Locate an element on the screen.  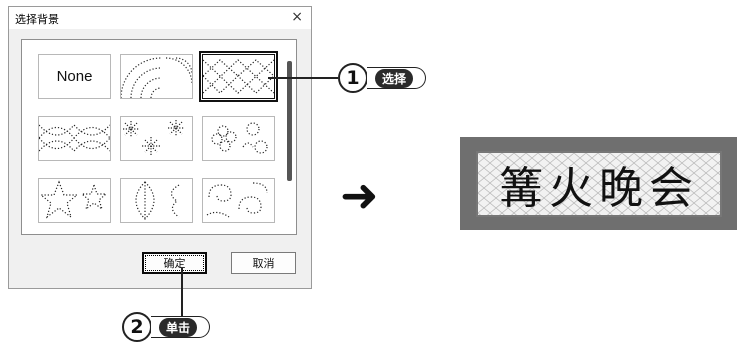
step2-number: 2 is located at coordinates (137, 327).